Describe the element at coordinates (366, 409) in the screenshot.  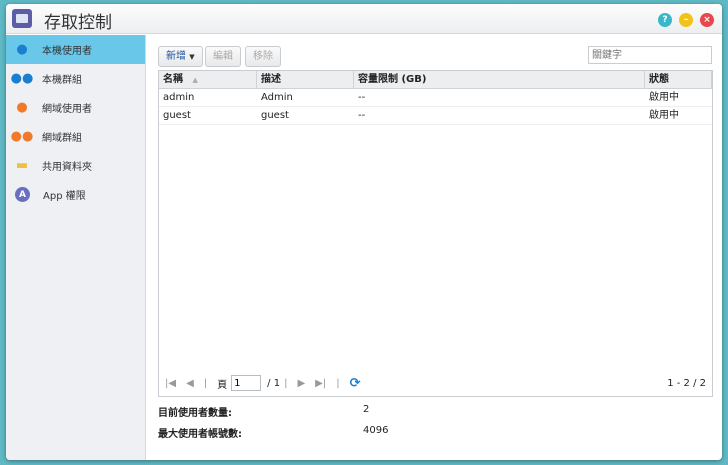
I see `current-users-value: 2` at that location.